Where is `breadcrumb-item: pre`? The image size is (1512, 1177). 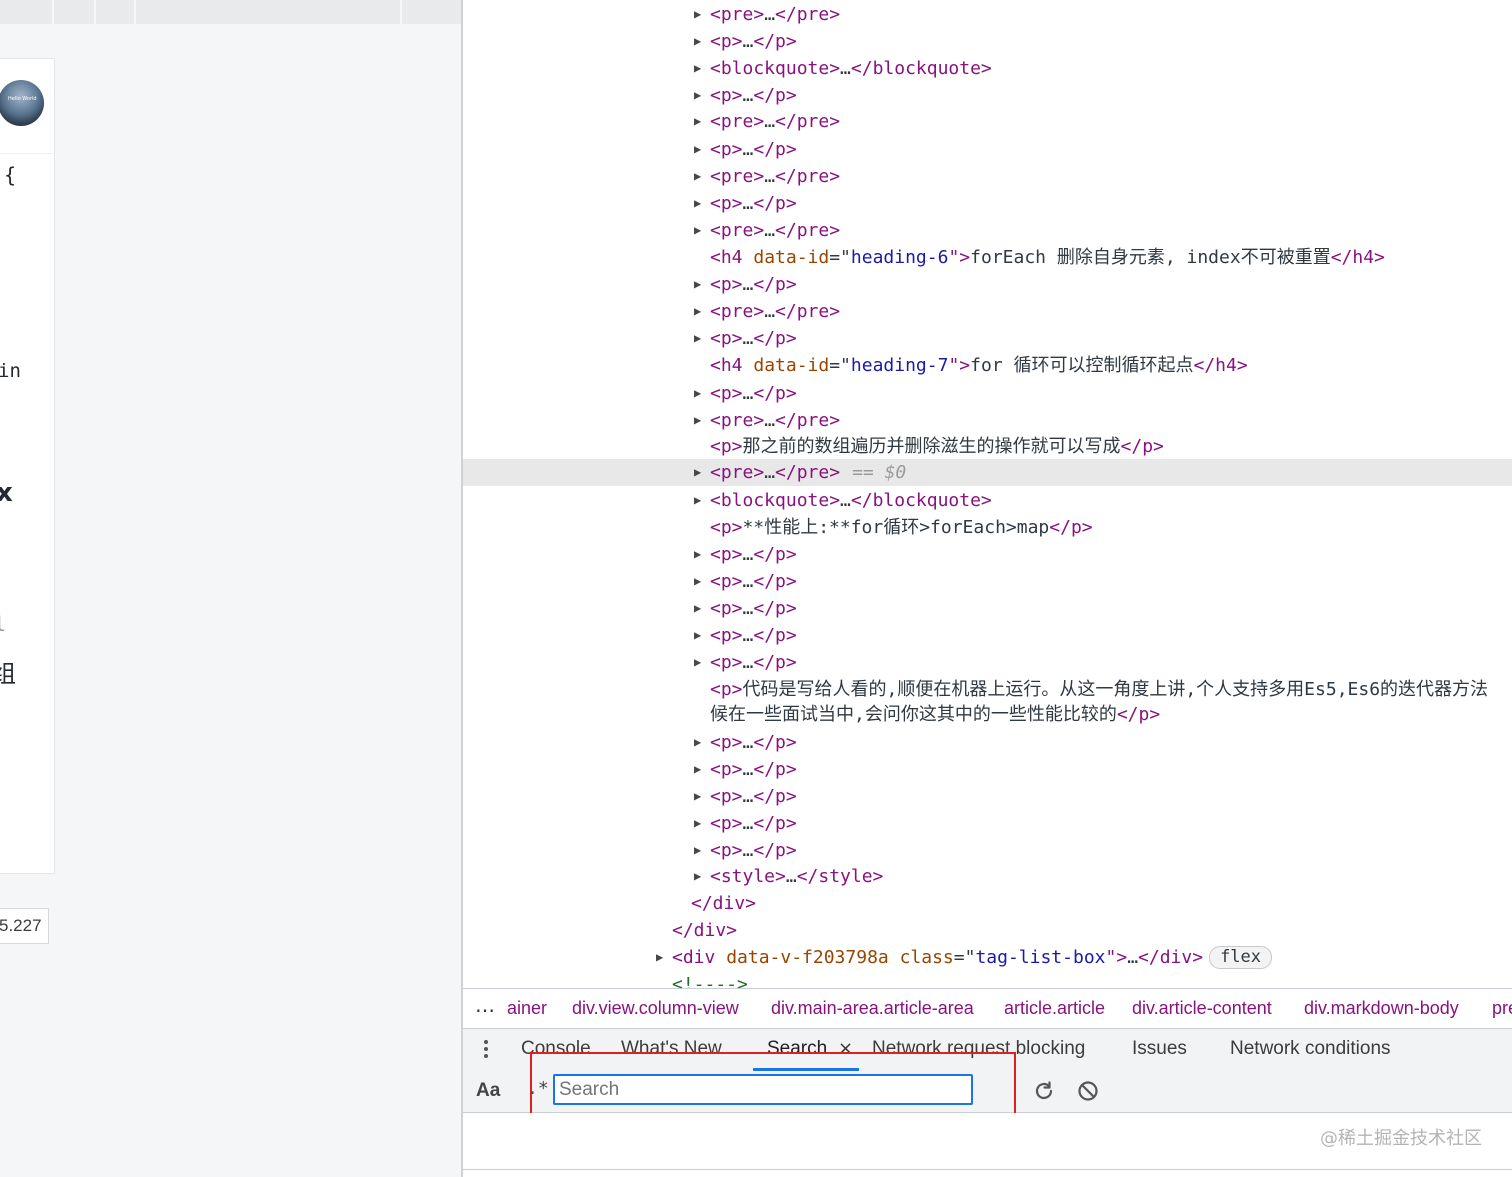
breadcrumb-item: pre is located at coordinates (1502, 1008).